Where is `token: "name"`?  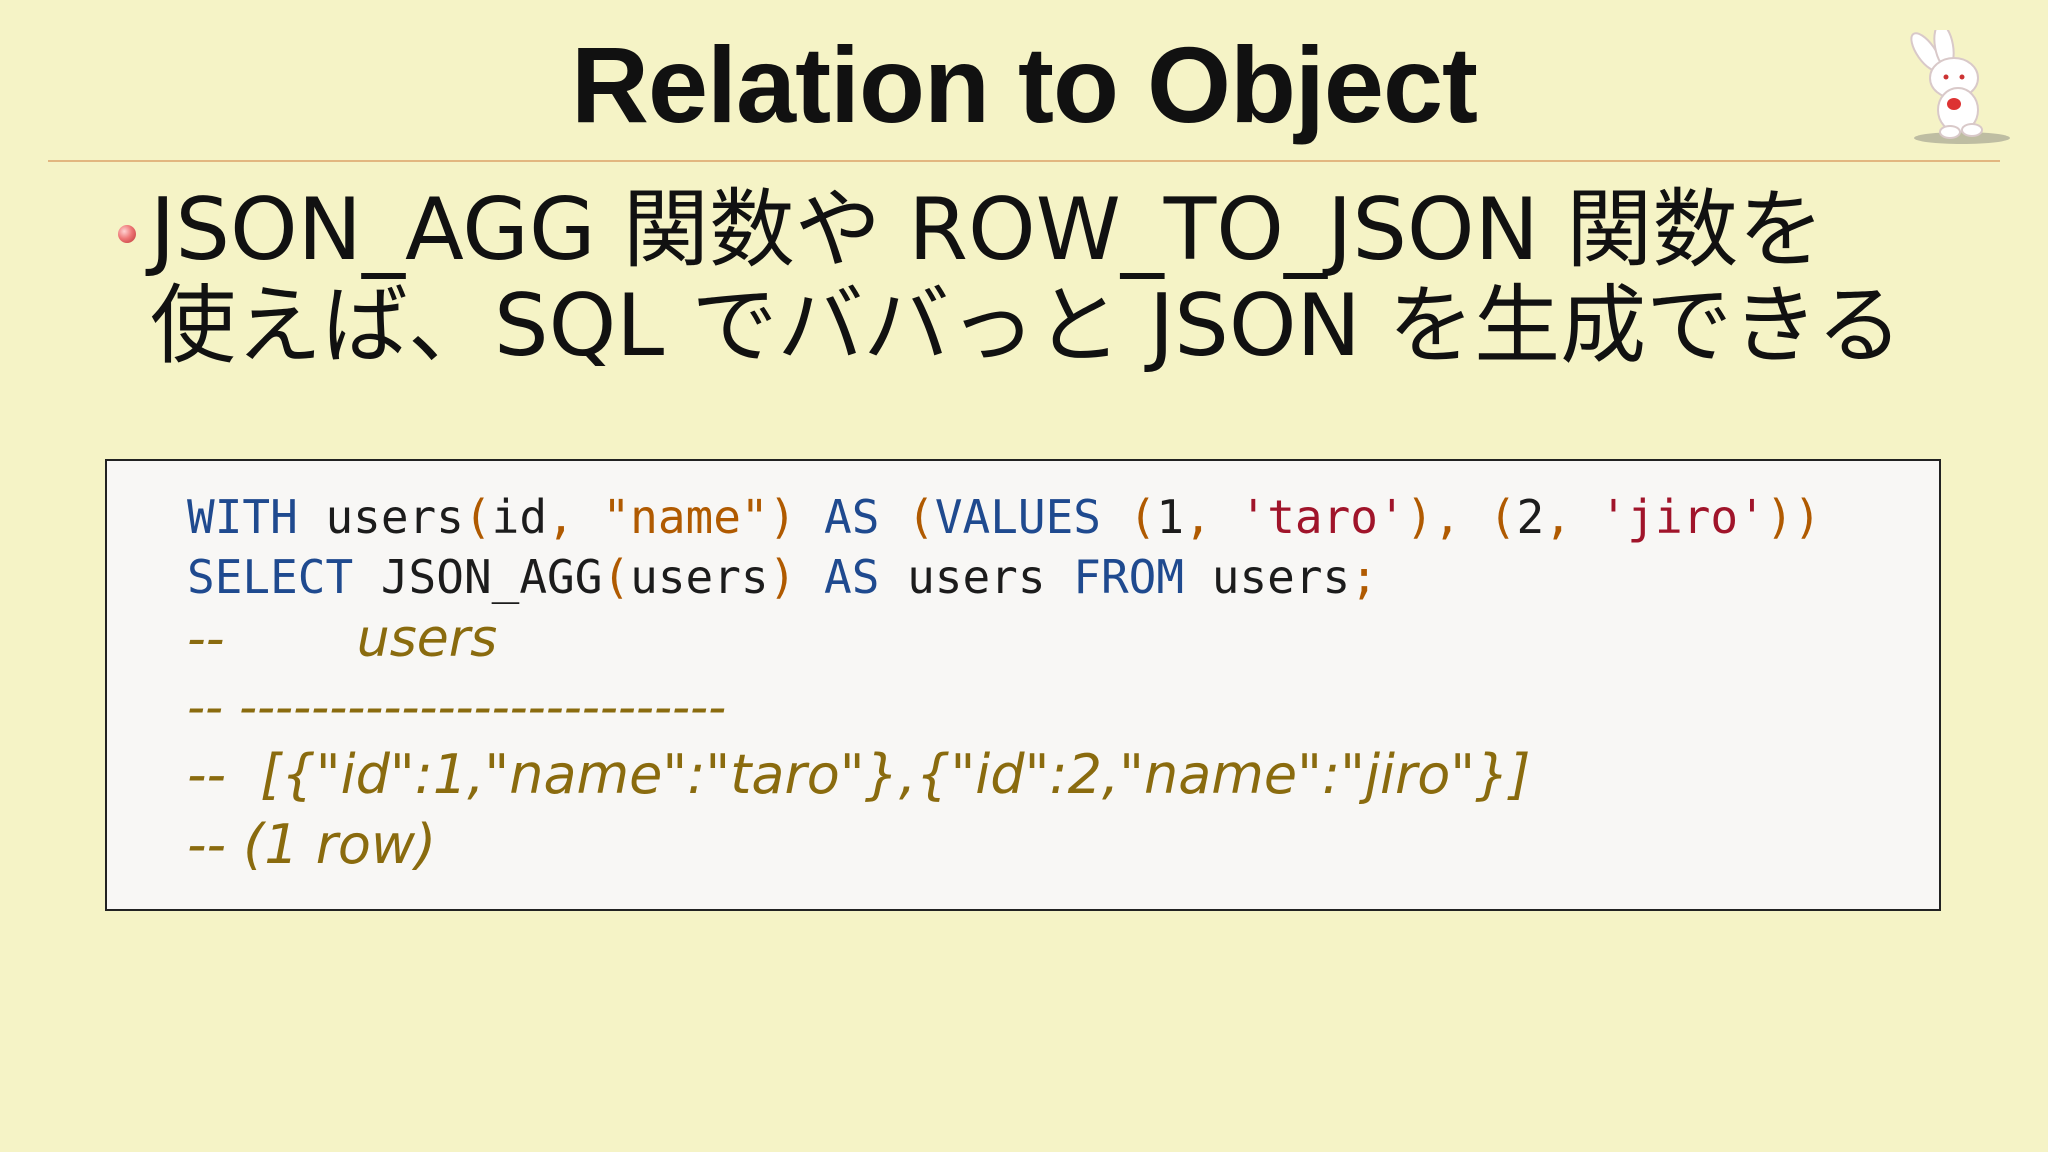
token: "name" is located at coordinates (685, 517).